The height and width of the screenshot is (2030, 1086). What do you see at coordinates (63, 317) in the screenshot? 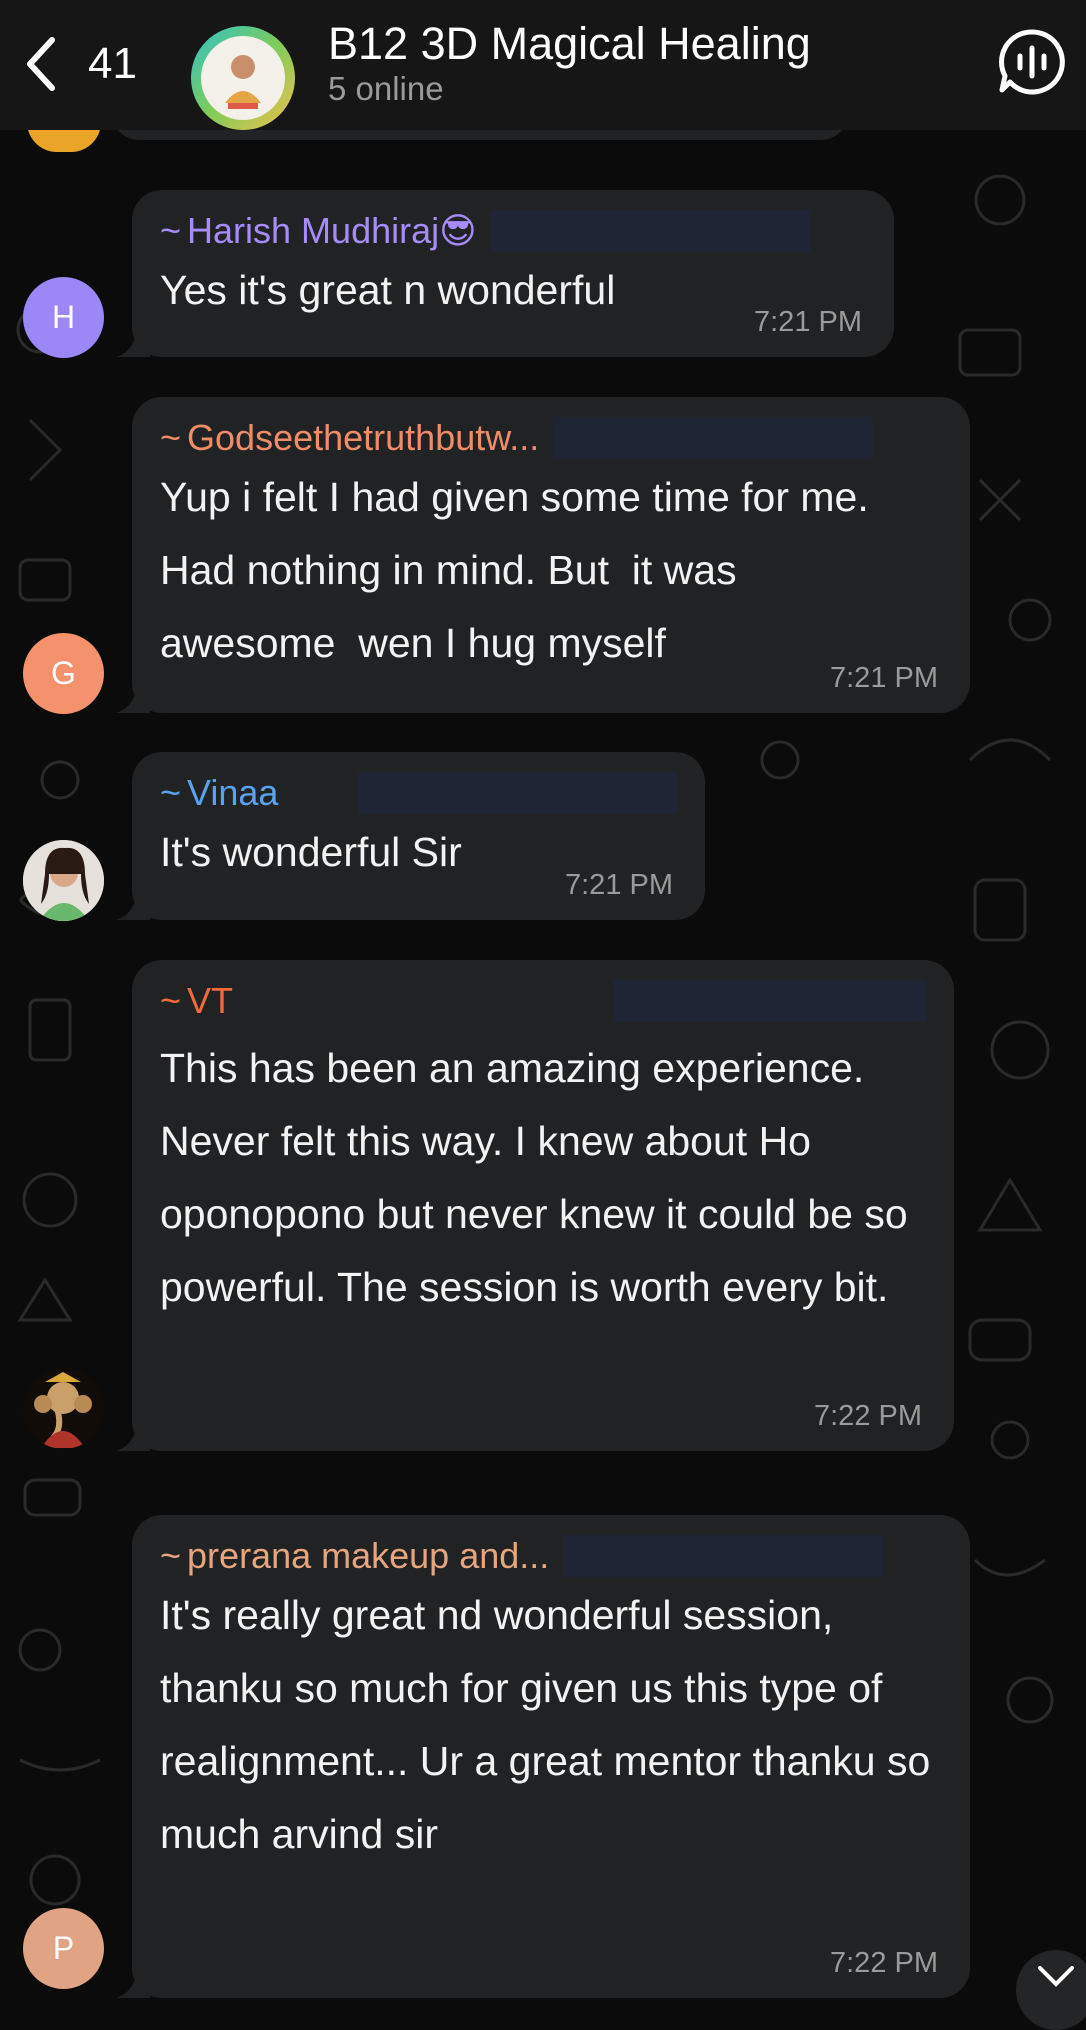
I see `avatar: H` at bounding box center [63, 317].